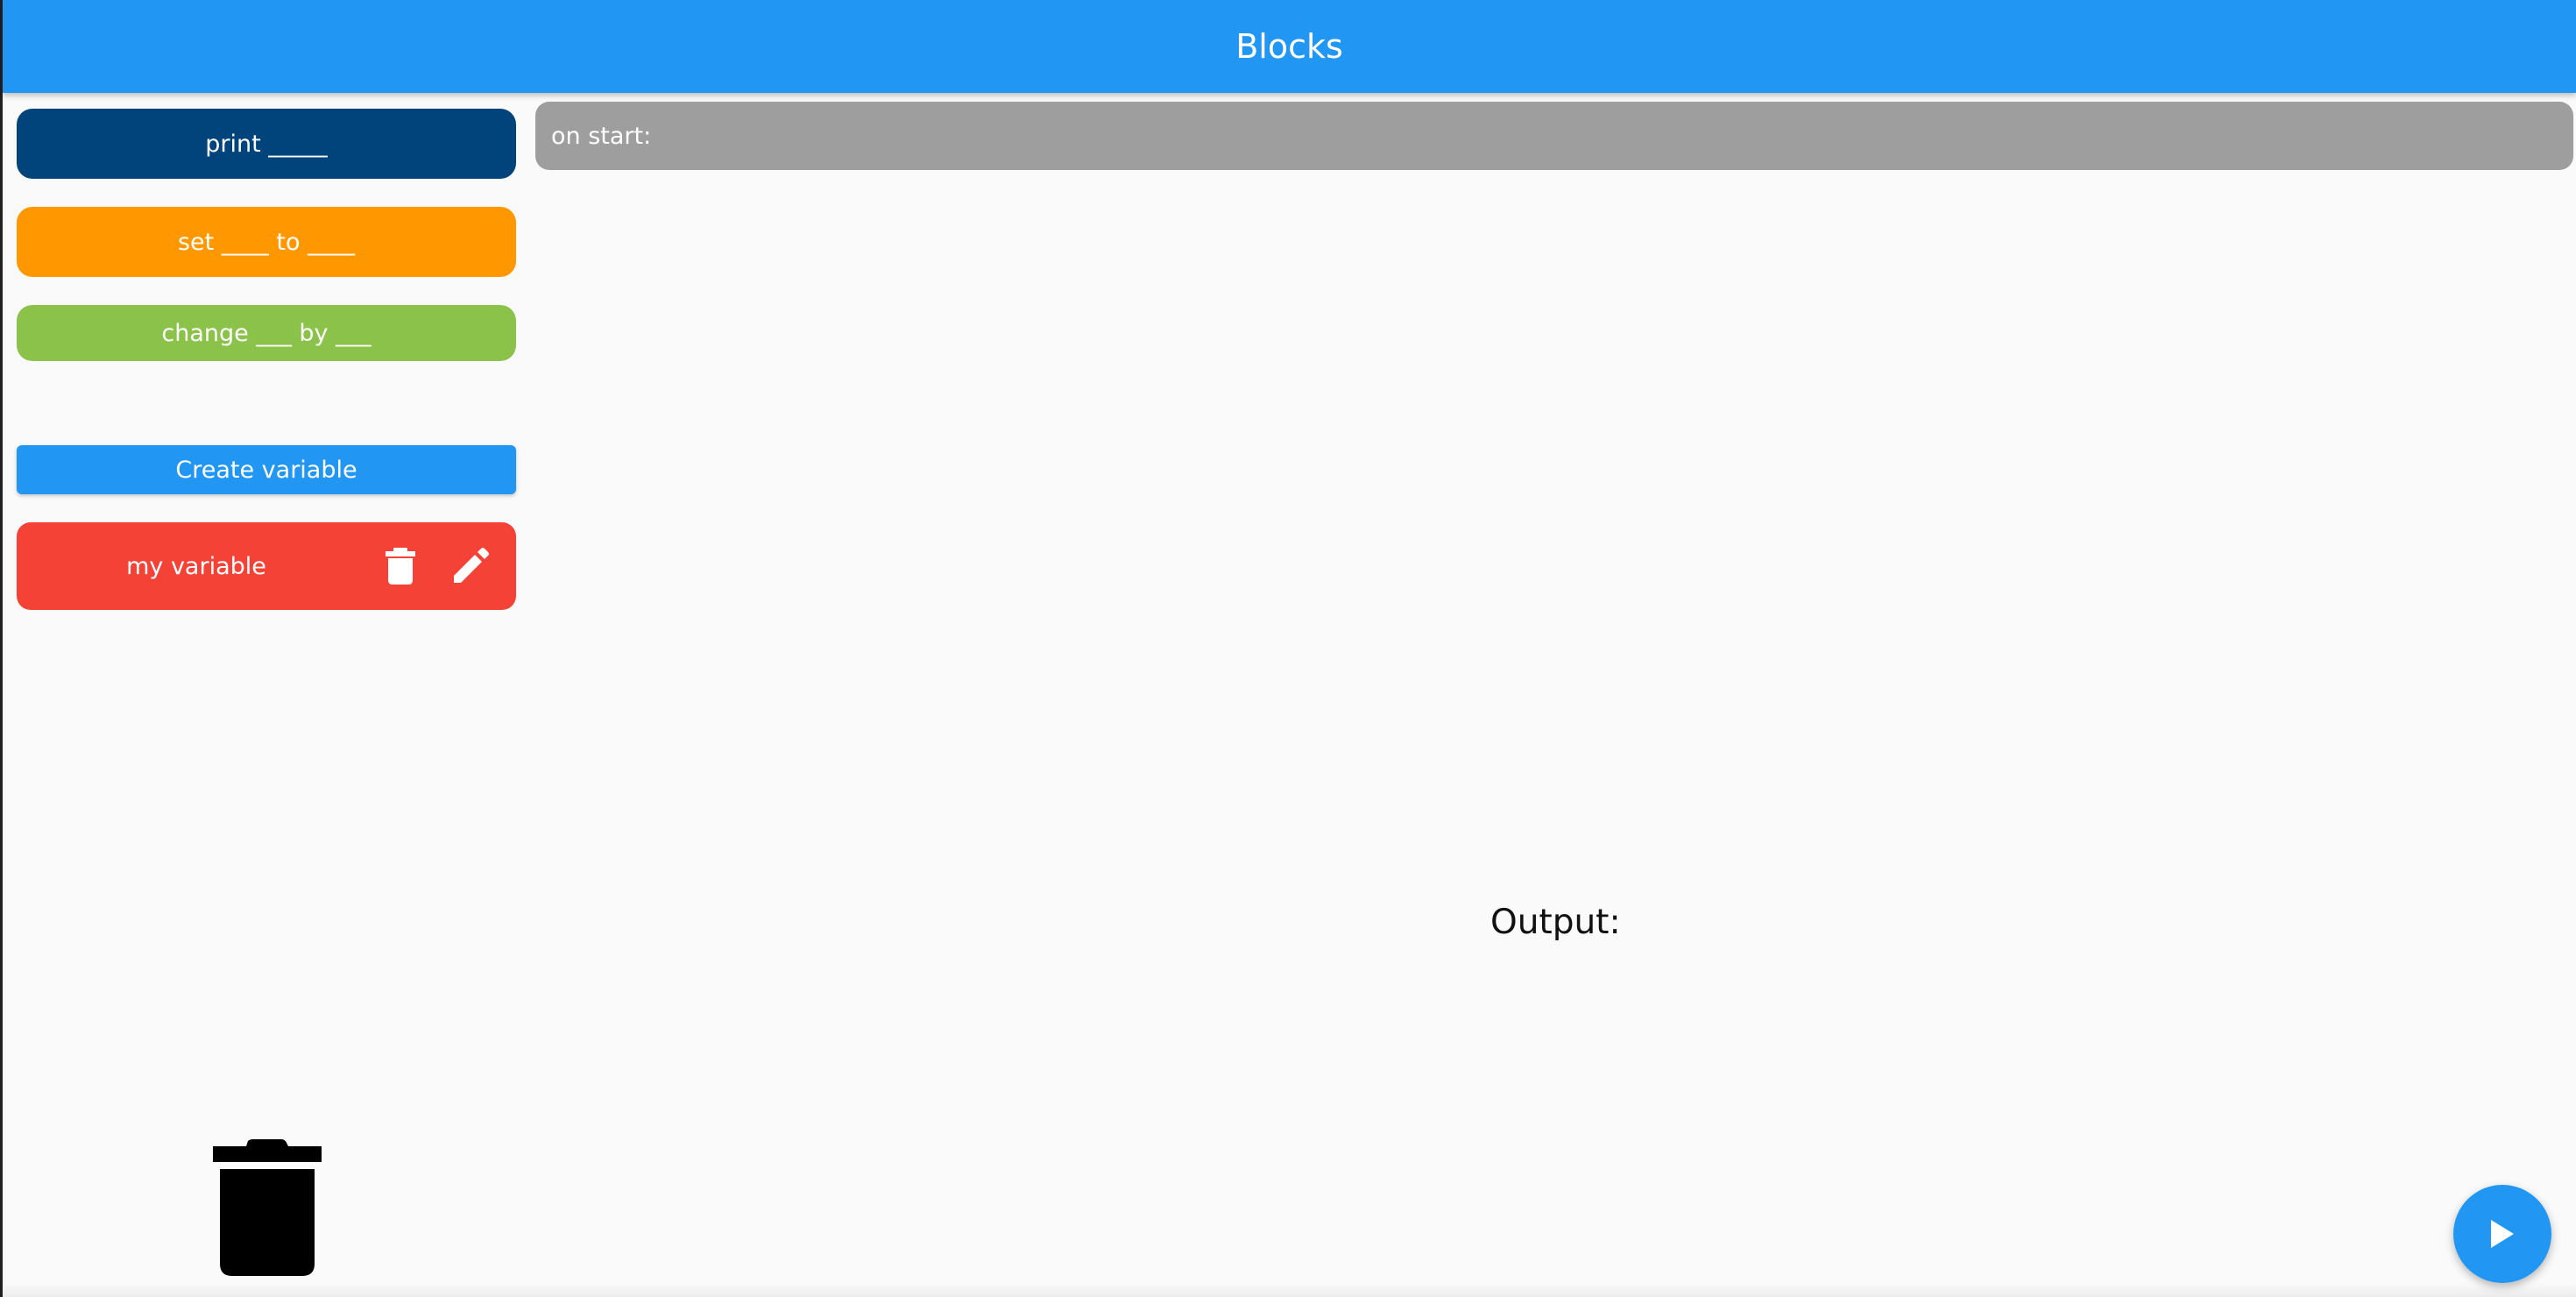 The height and width of the screenshot is (1297, 2576). I want to click on set-block-label: set ____ to ____, so click(266, 242).